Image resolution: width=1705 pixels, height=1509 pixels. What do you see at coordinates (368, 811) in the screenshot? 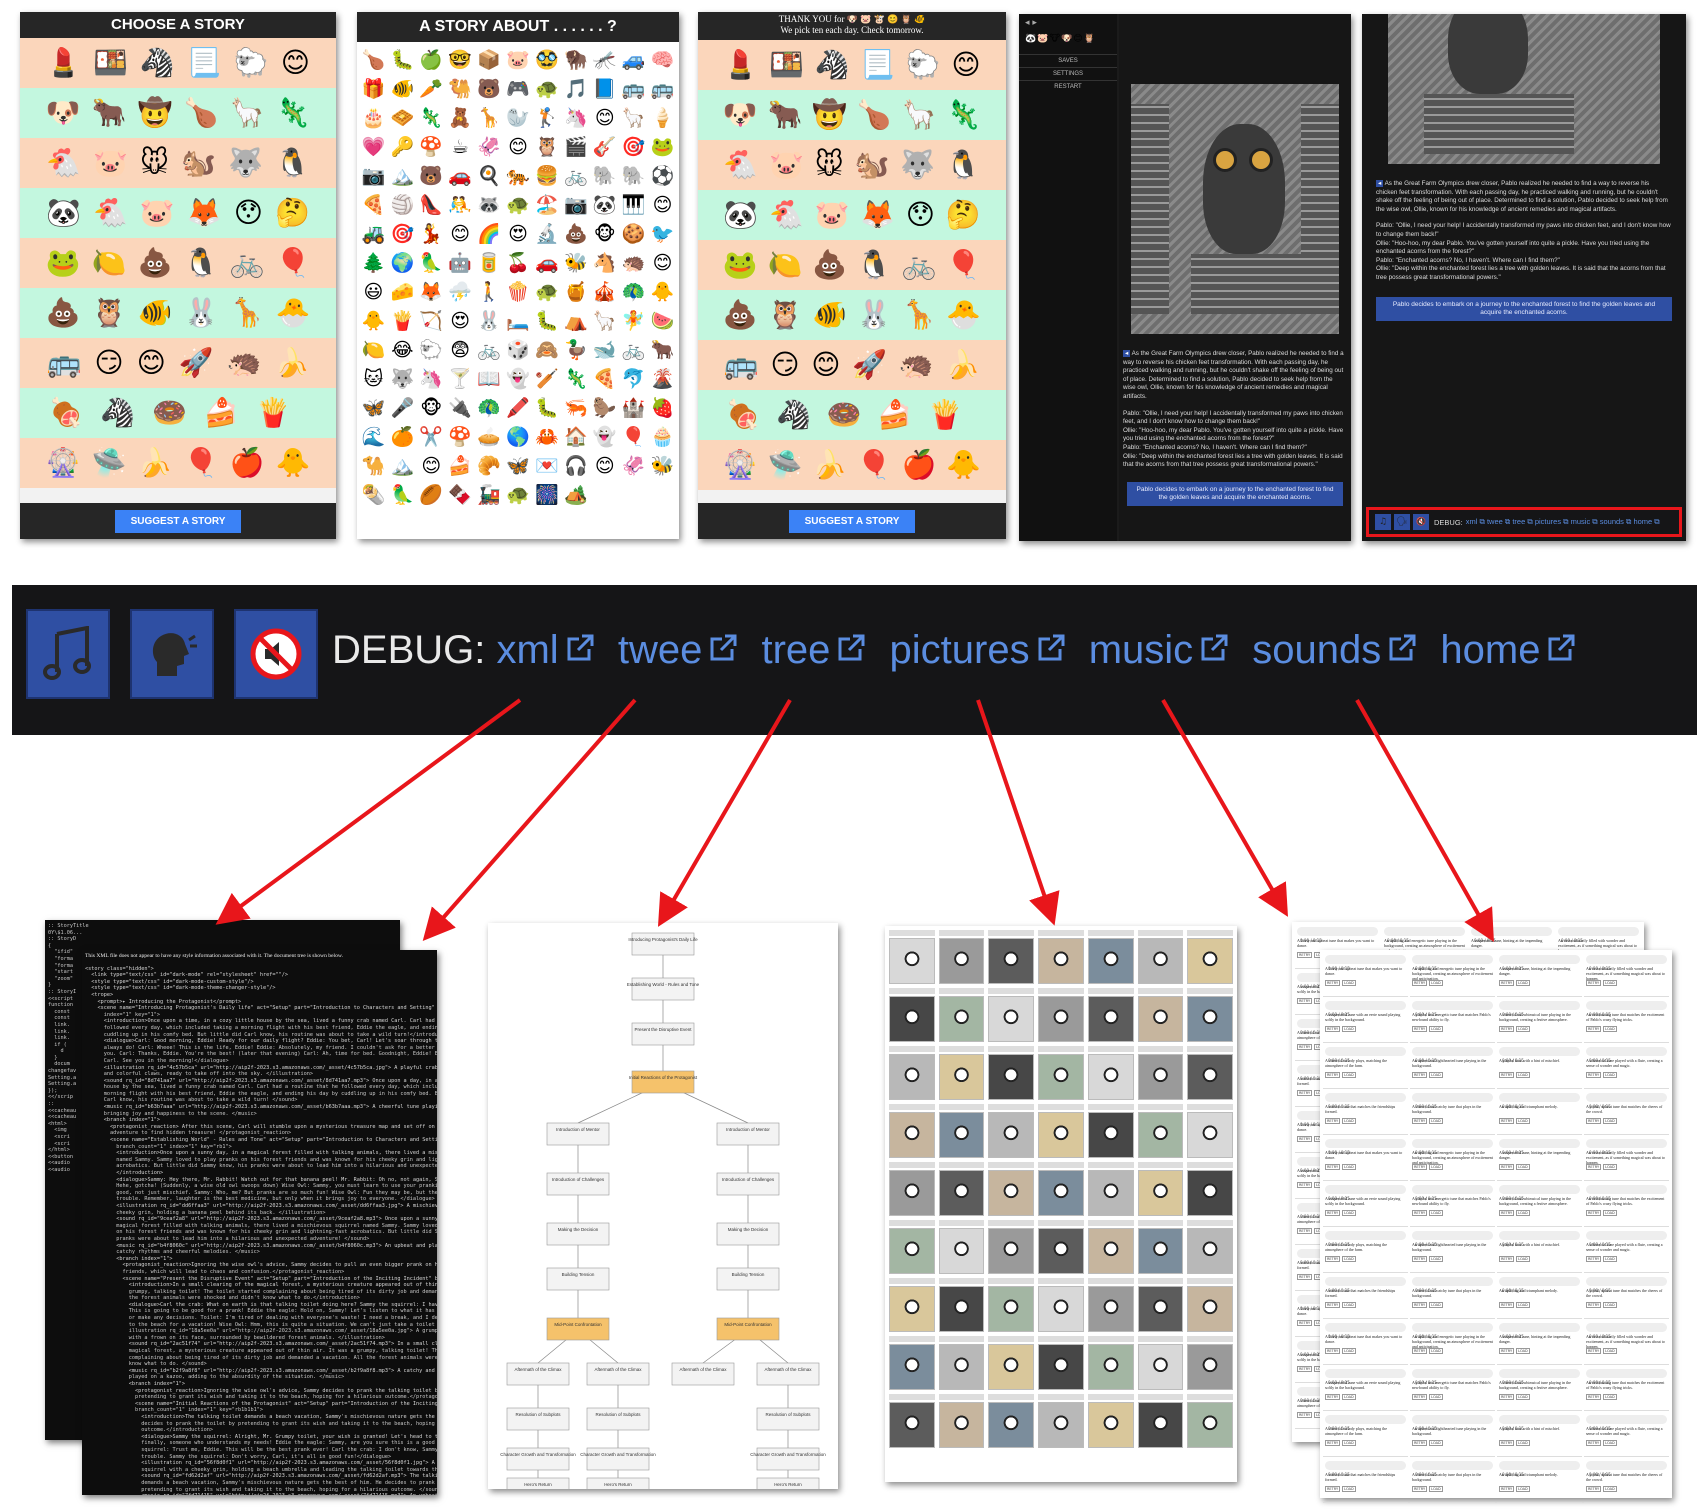
I see `xml-arrow` at bounding box center [368, 811].